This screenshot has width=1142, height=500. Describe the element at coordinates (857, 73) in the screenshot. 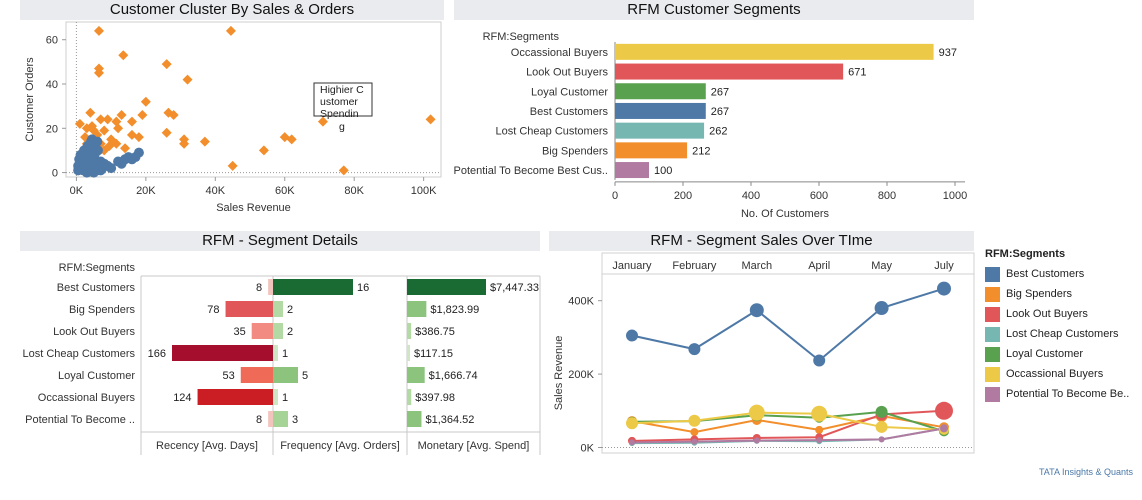

I see `bar-value-label: 671` at that location.